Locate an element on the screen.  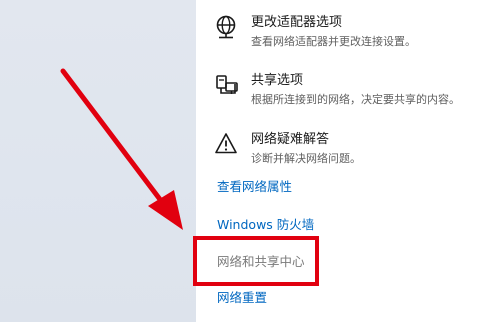
network-reset-link: 网络重置 is located at coordinates (242, 298).